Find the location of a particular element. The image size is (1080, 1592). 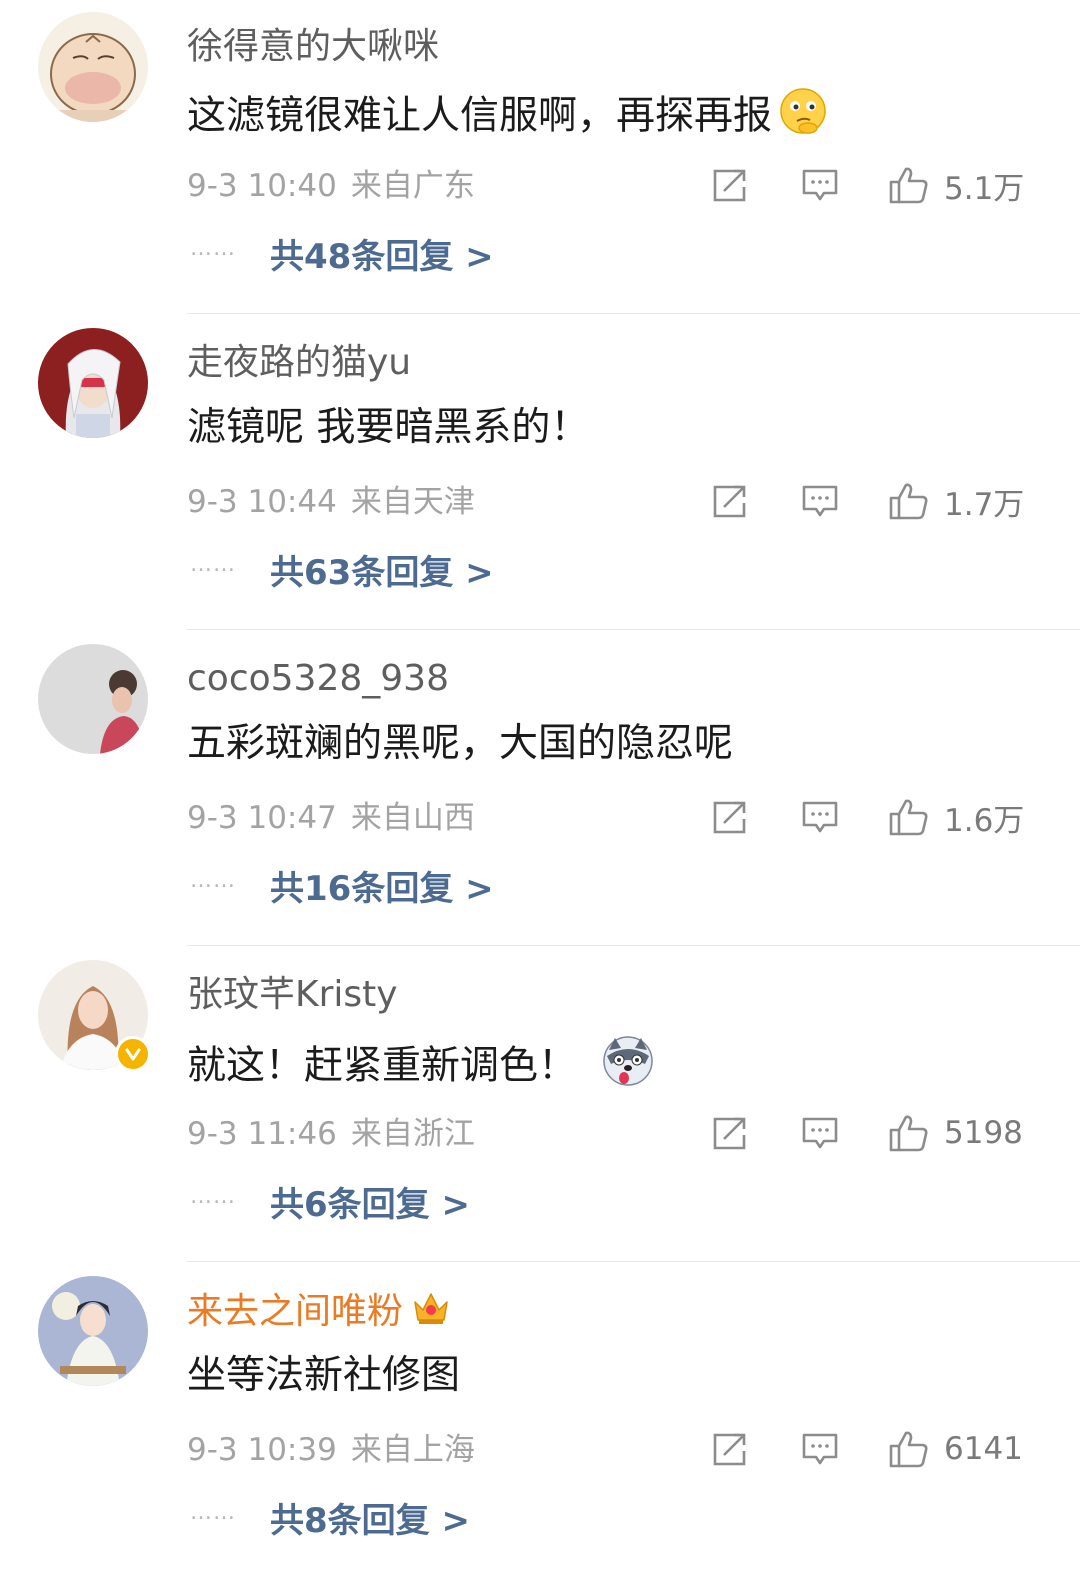

avatar-illustrated-girl-icon is located at coordinates (93, 383).